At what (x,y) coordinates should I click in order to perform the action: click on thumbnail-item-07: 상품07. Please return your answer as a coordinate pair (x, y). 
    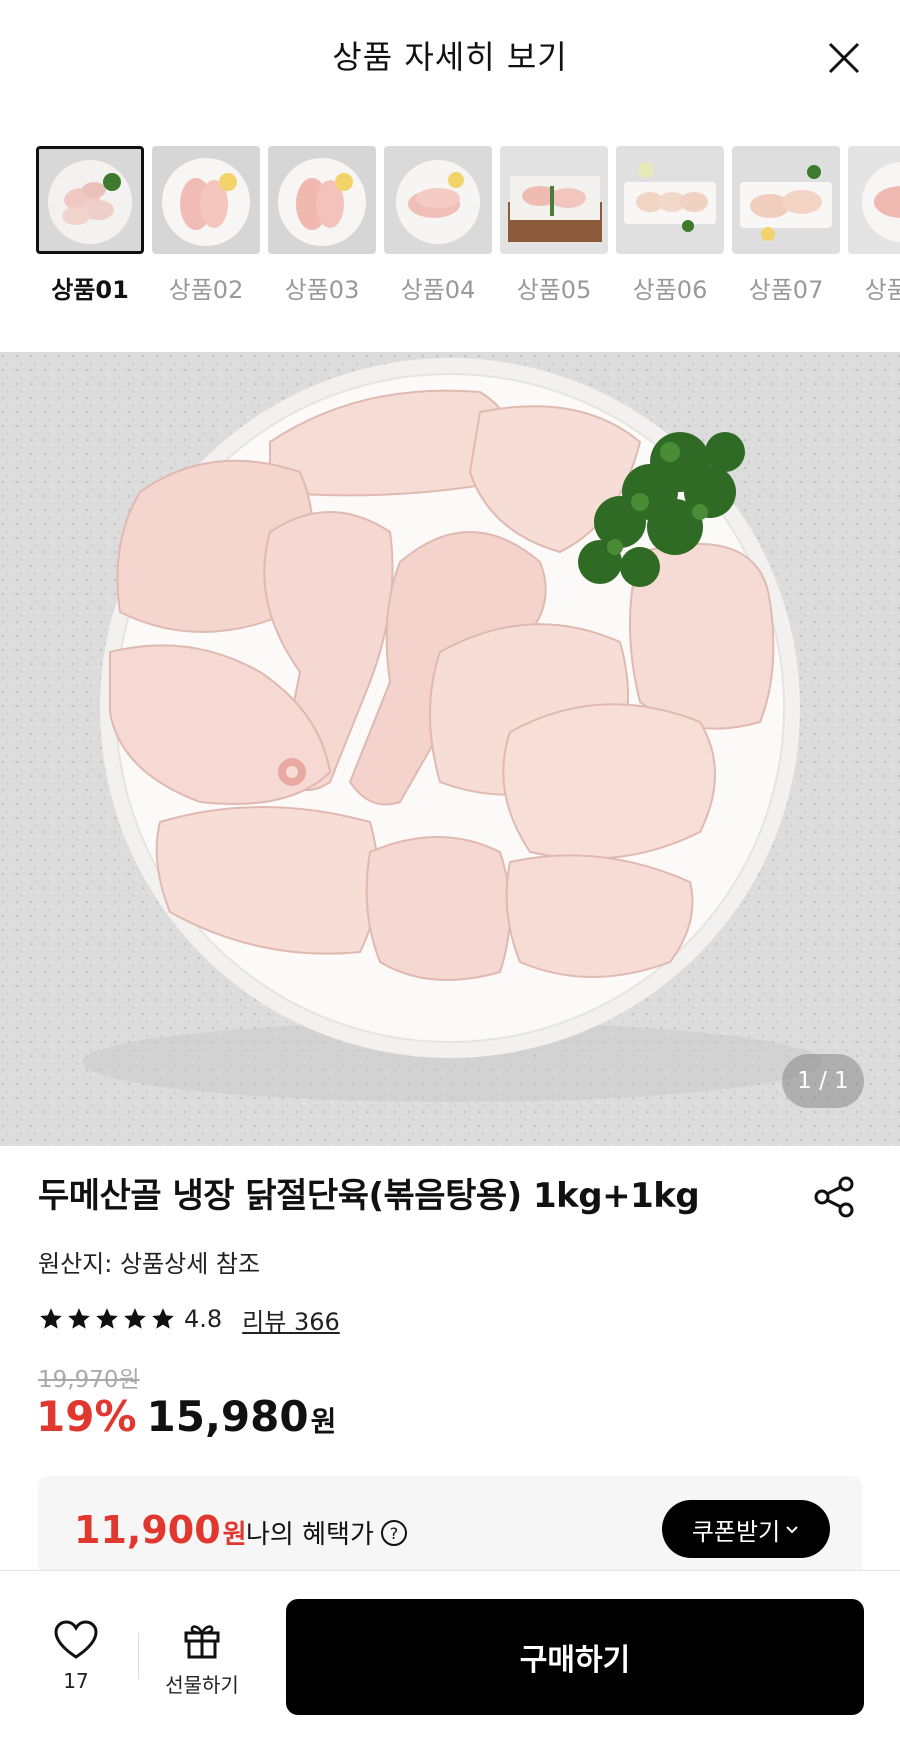
    Looking at the image, I should click on (786, 225).